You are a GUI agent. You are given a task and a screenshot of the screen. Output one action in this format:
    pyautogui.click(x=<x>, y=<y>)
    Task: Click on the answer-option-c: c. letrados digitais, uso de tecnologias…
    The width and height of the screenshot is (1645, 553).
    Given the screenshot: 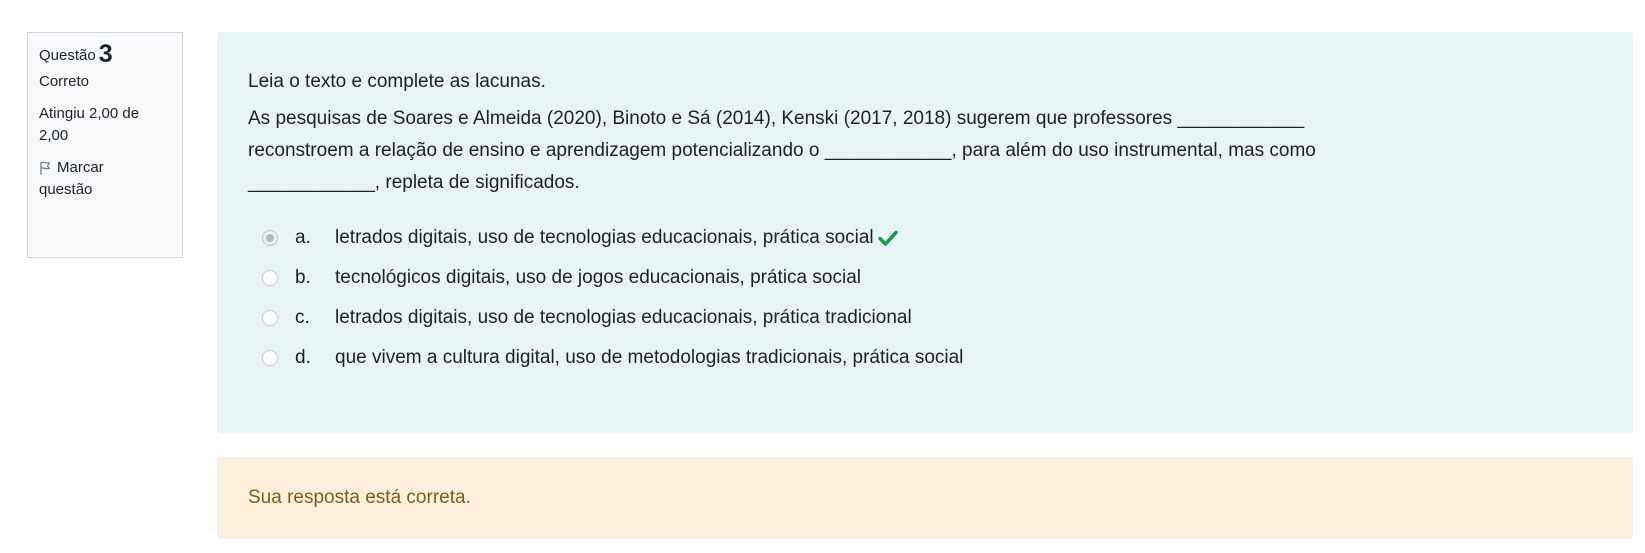 What is the action you would take?
    pyautogui.click(x=925, y=318)
    